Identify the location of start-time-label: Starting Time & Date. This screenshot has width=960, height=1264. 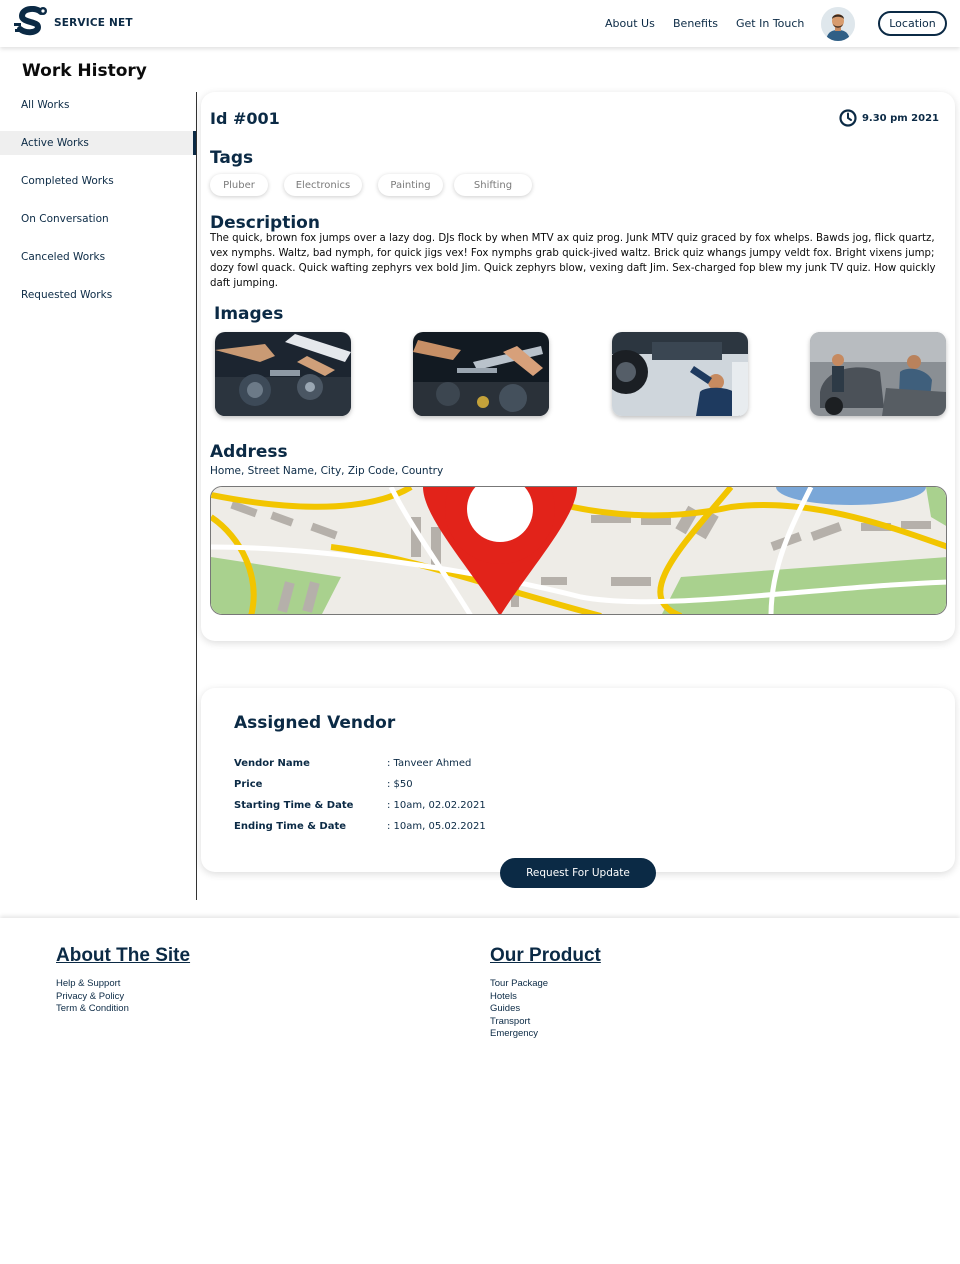
(294, 805).